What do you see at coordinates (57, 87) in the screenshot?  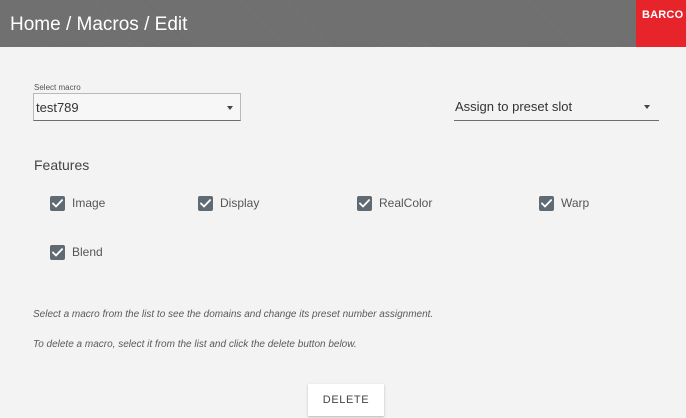 I see `select-macro-label: Select macro` at bounding box center [57, 87].